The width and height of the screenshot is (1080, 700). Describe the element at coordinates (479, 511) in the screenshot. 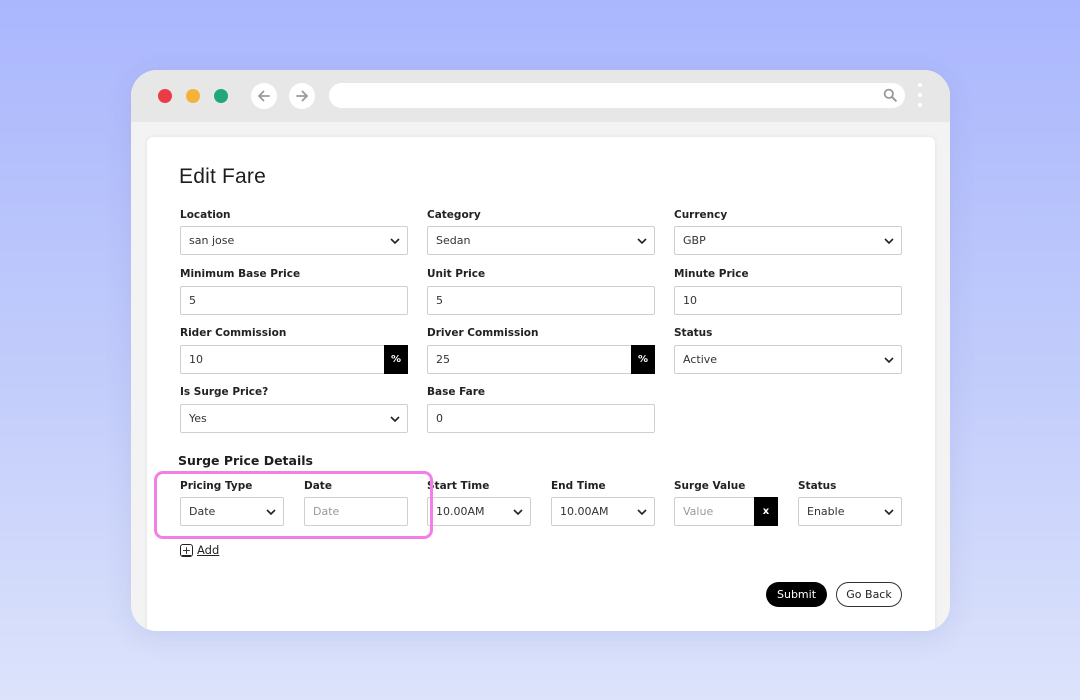

I see `start-time-select: 10.00AM` at that location.